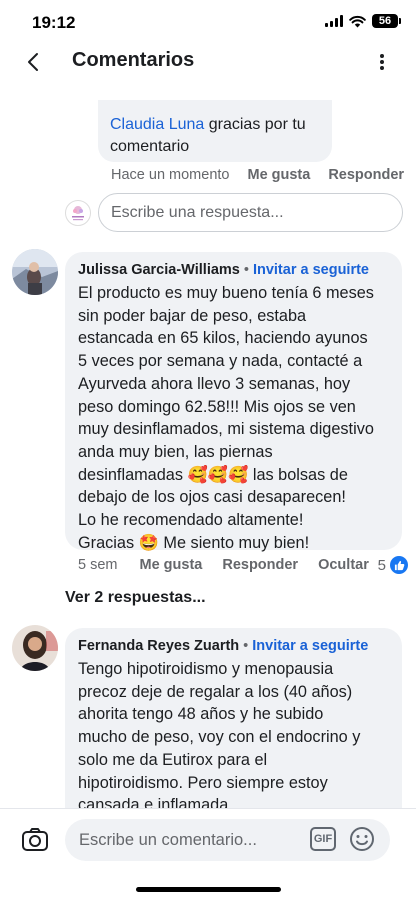  I want to click on reply-bubble: Claudia Luna gracias por tu comentario, so click(215, 131).